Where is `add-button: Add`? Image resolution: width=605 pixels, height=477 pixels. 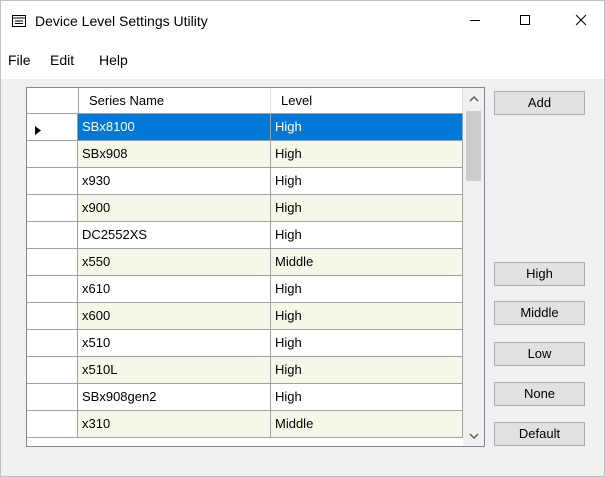
add-button: Add is located at coordinates (539, 103).